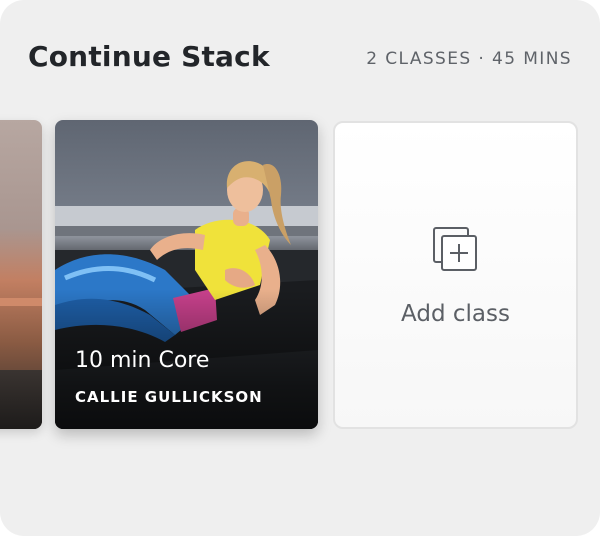 The width and height of the screenshot is (600, 536). I want to click on stack-title: Continue Stack, so click(149, 56).